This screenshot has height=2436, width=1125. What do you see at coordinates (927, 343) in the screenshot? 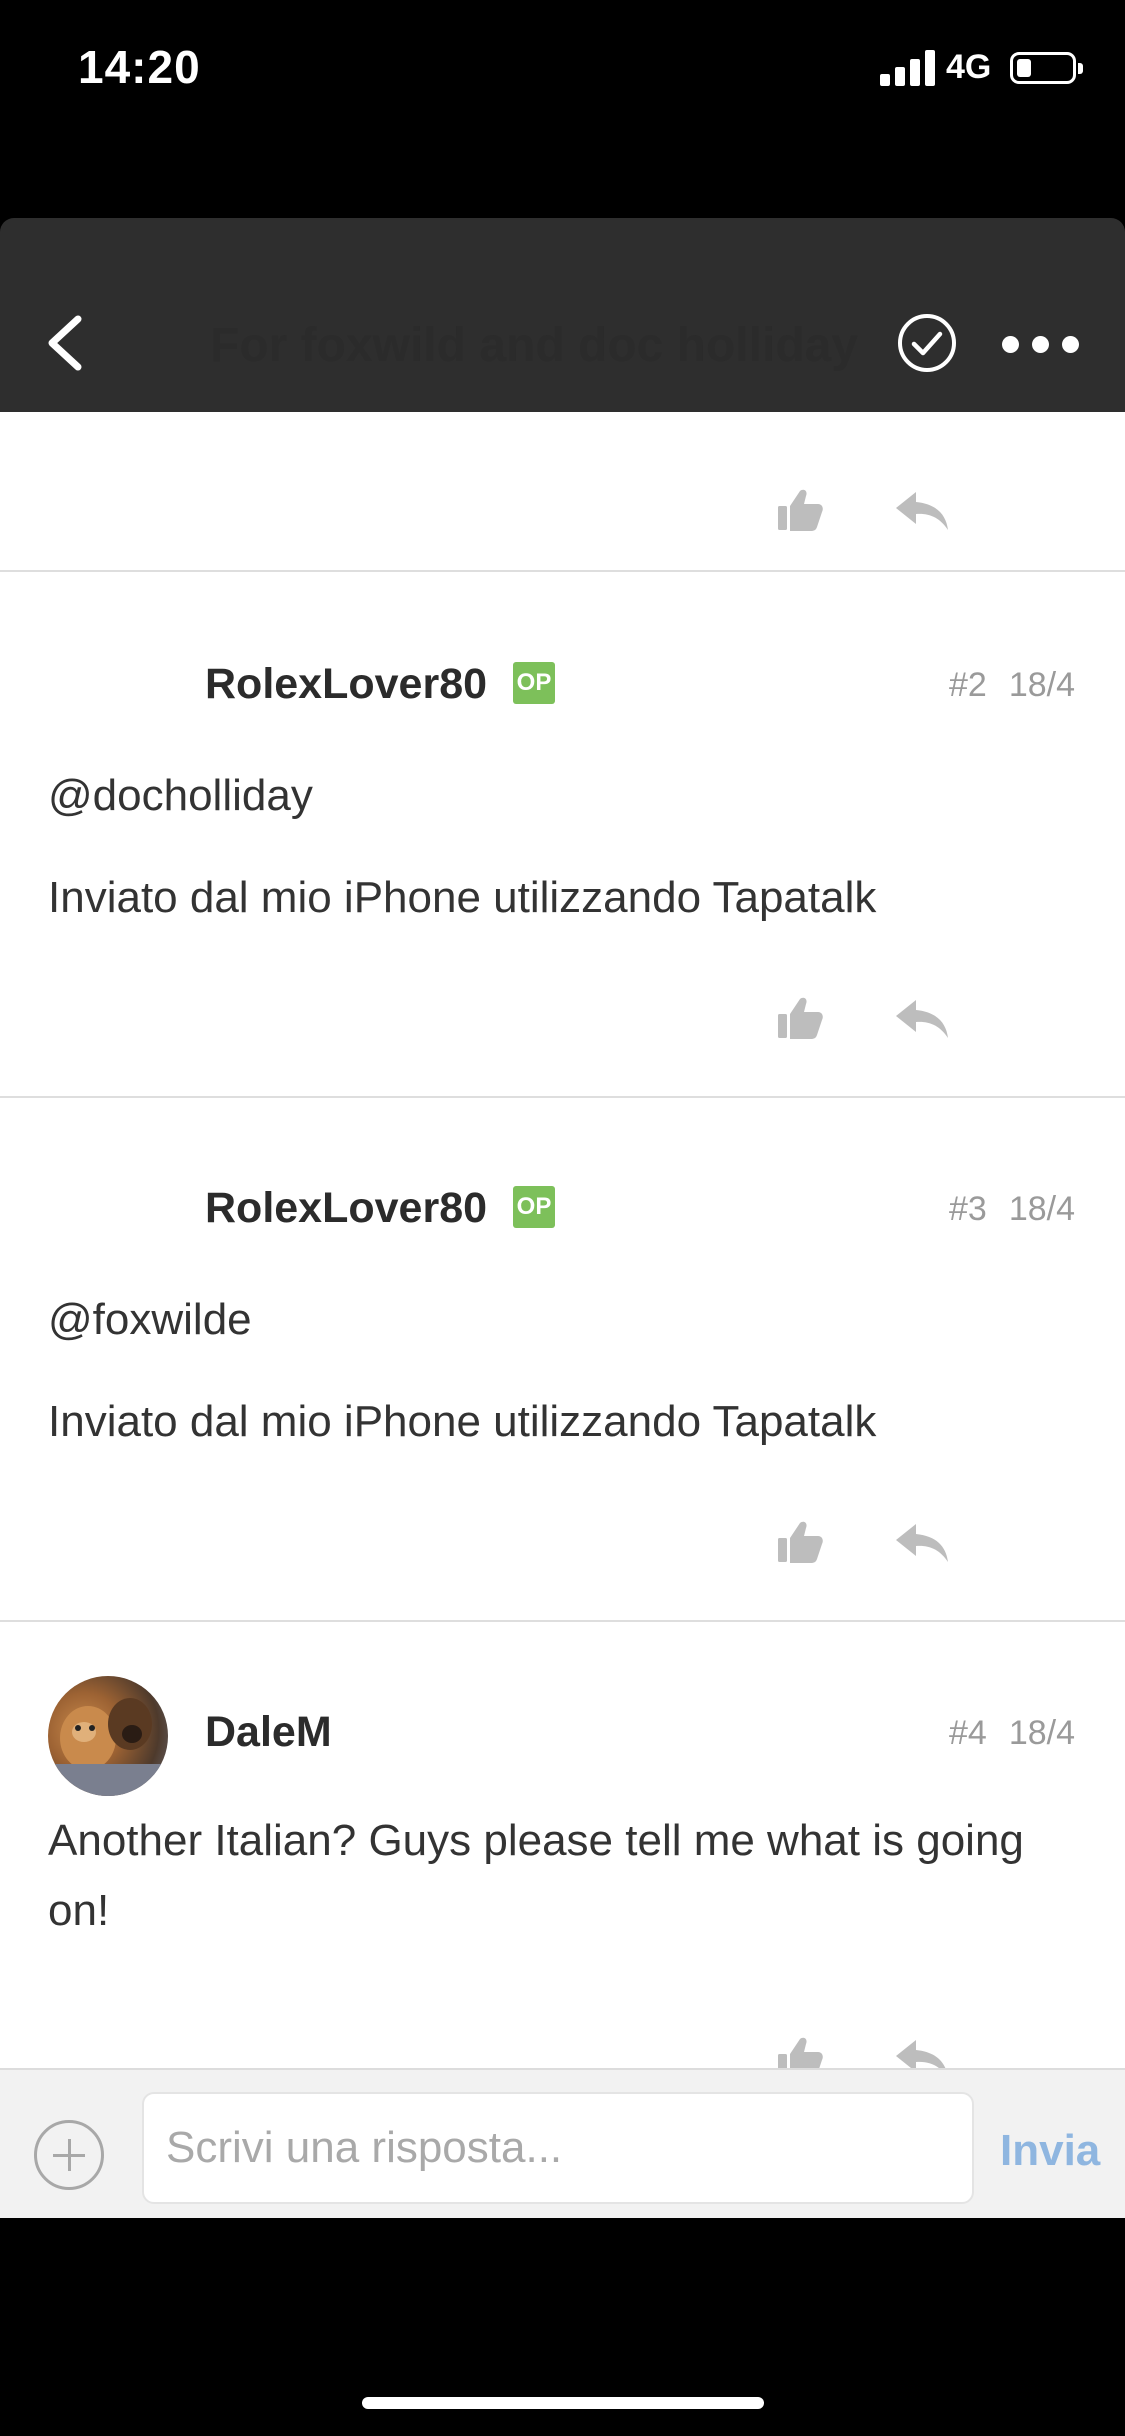
I see `check-circle-icon` at bounding box center [927, 343].